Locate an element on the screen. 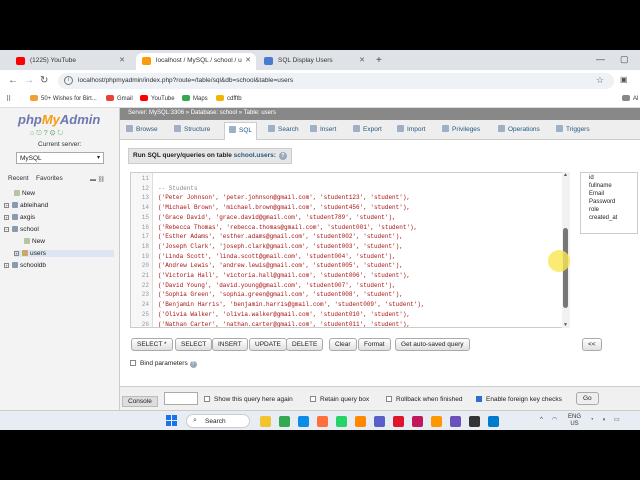 This screenshot has height=480, width=640. tree-item-schooldb: + schooldb is located at coordinates (25, 265).